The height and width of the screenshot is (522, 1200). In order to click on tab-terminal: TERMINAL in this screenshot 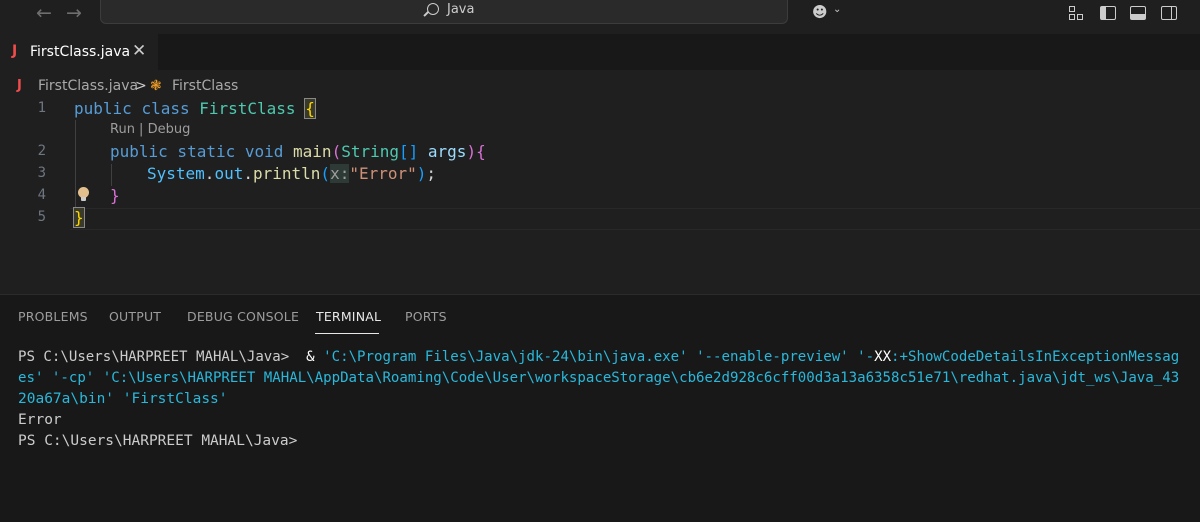, I will do `click(348, 316)`.